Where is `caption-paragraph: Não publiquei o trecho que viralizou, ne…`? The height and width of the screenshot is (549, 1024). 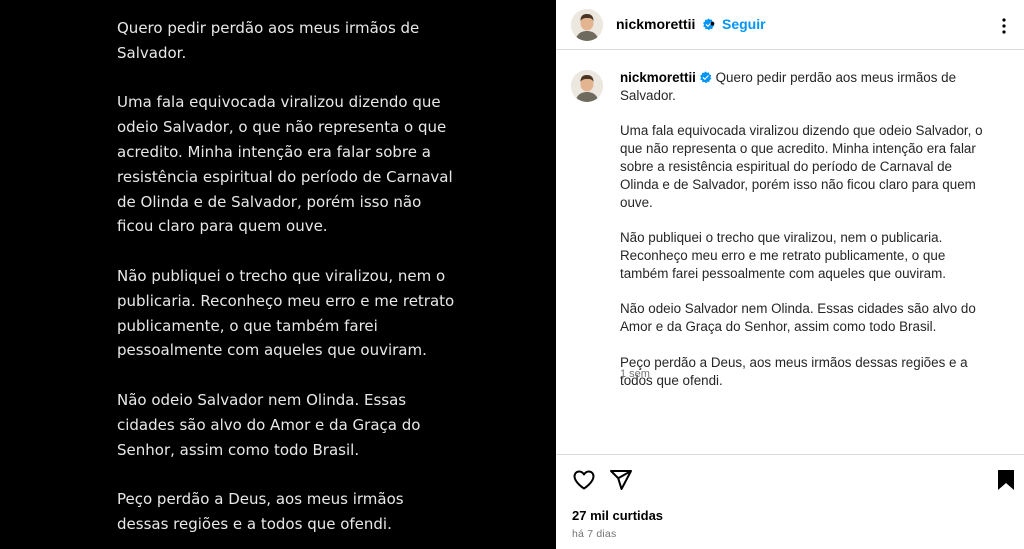 caption-paragraph: Não publiquei o trecho que viralizou, ne… is located at coordinates (783, 255).